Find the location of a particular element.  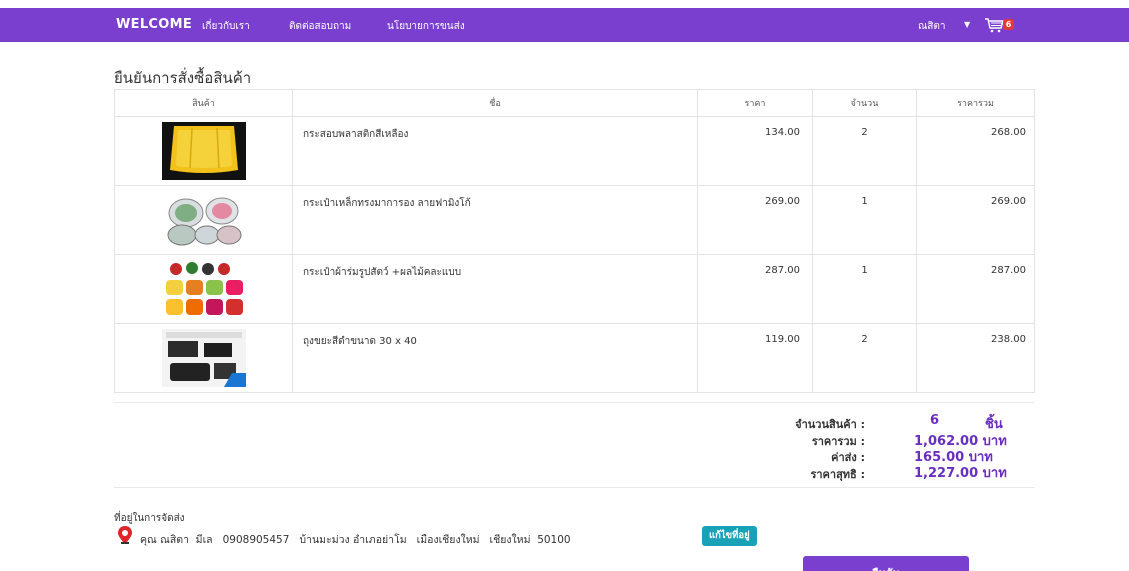

summary-count-label: จำนวนสินค้า : is located at coordinates (830, 424).